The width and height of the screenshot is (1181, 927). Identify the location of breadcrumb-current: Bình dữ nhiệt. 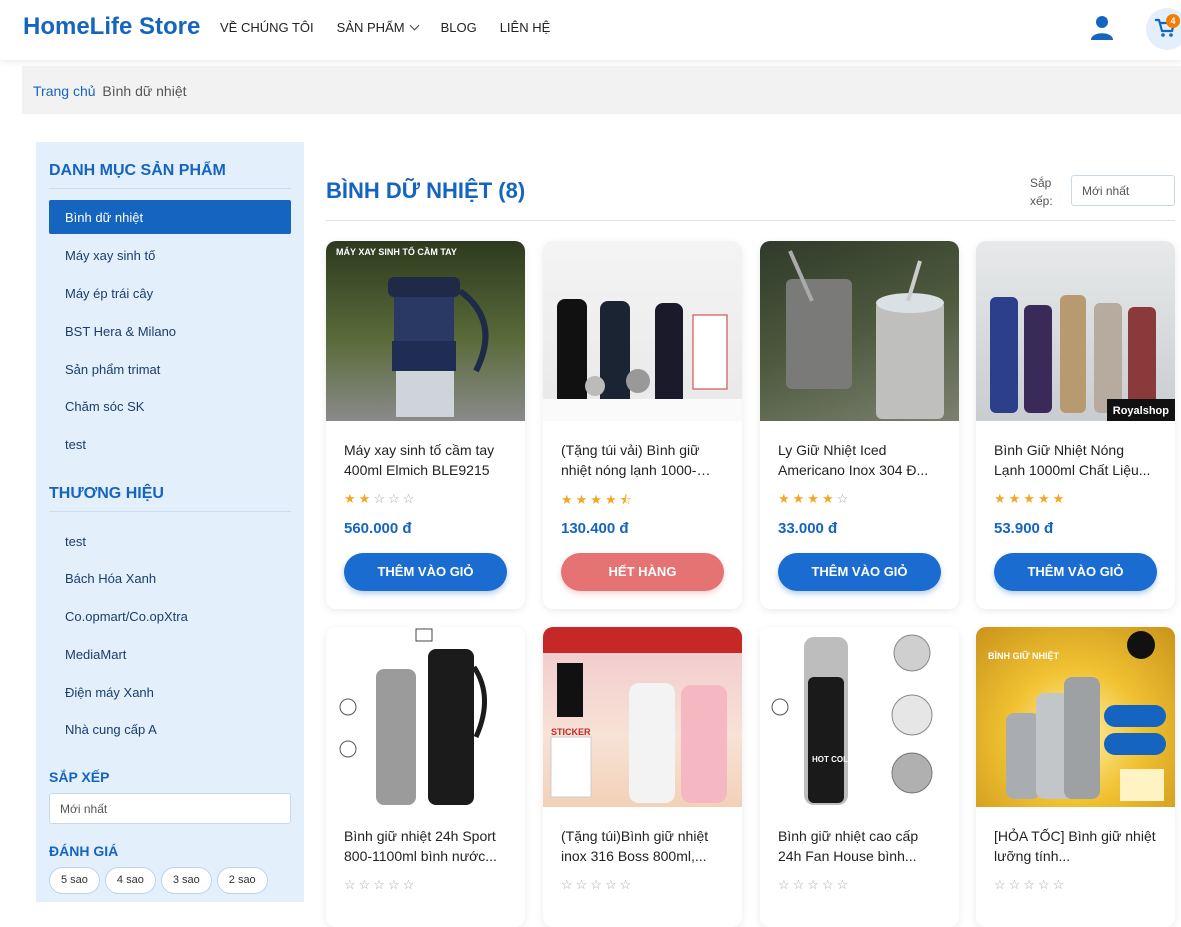
(144, 91).